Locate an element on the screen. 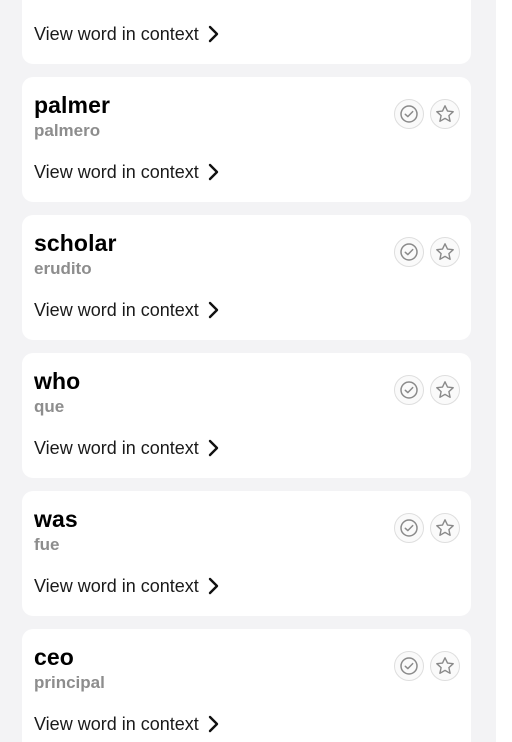  scrollbar-track is located at coordinates (504, 371).